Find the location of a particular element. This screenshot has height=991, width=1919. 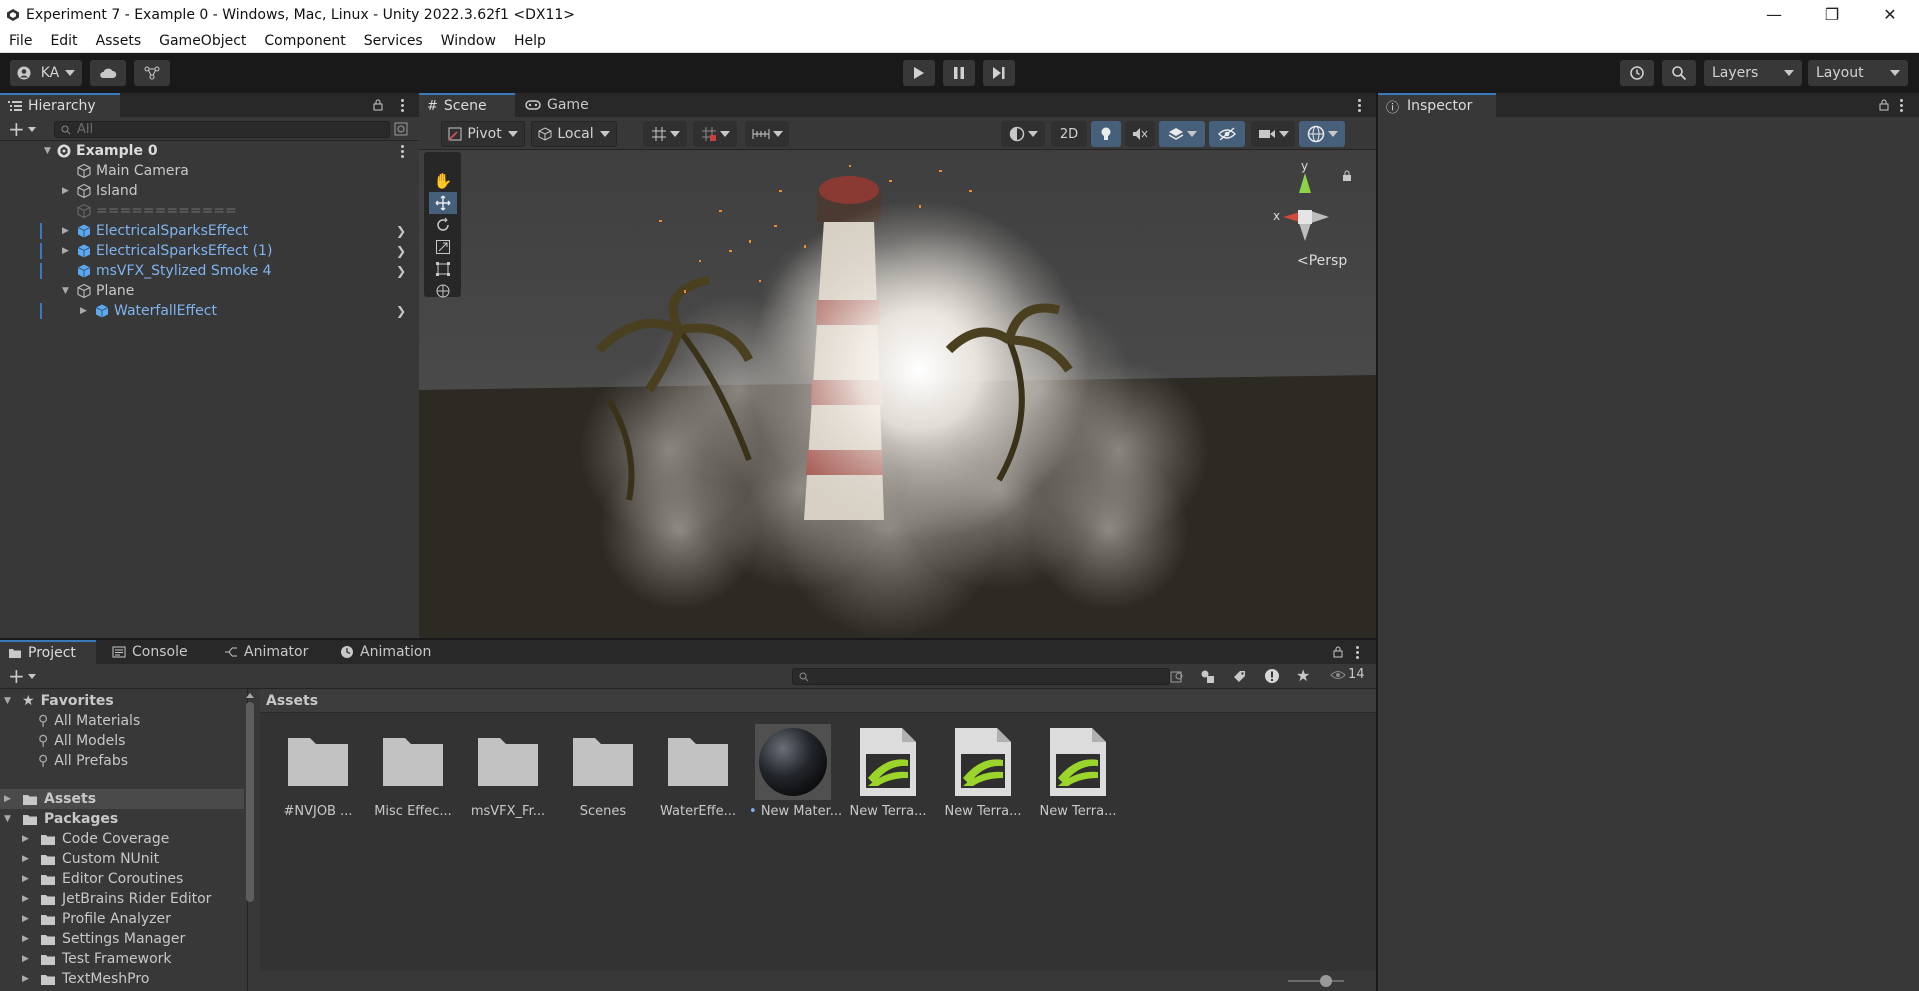

package-item: ▶ Test Framework is located at coordinates (97, 959).